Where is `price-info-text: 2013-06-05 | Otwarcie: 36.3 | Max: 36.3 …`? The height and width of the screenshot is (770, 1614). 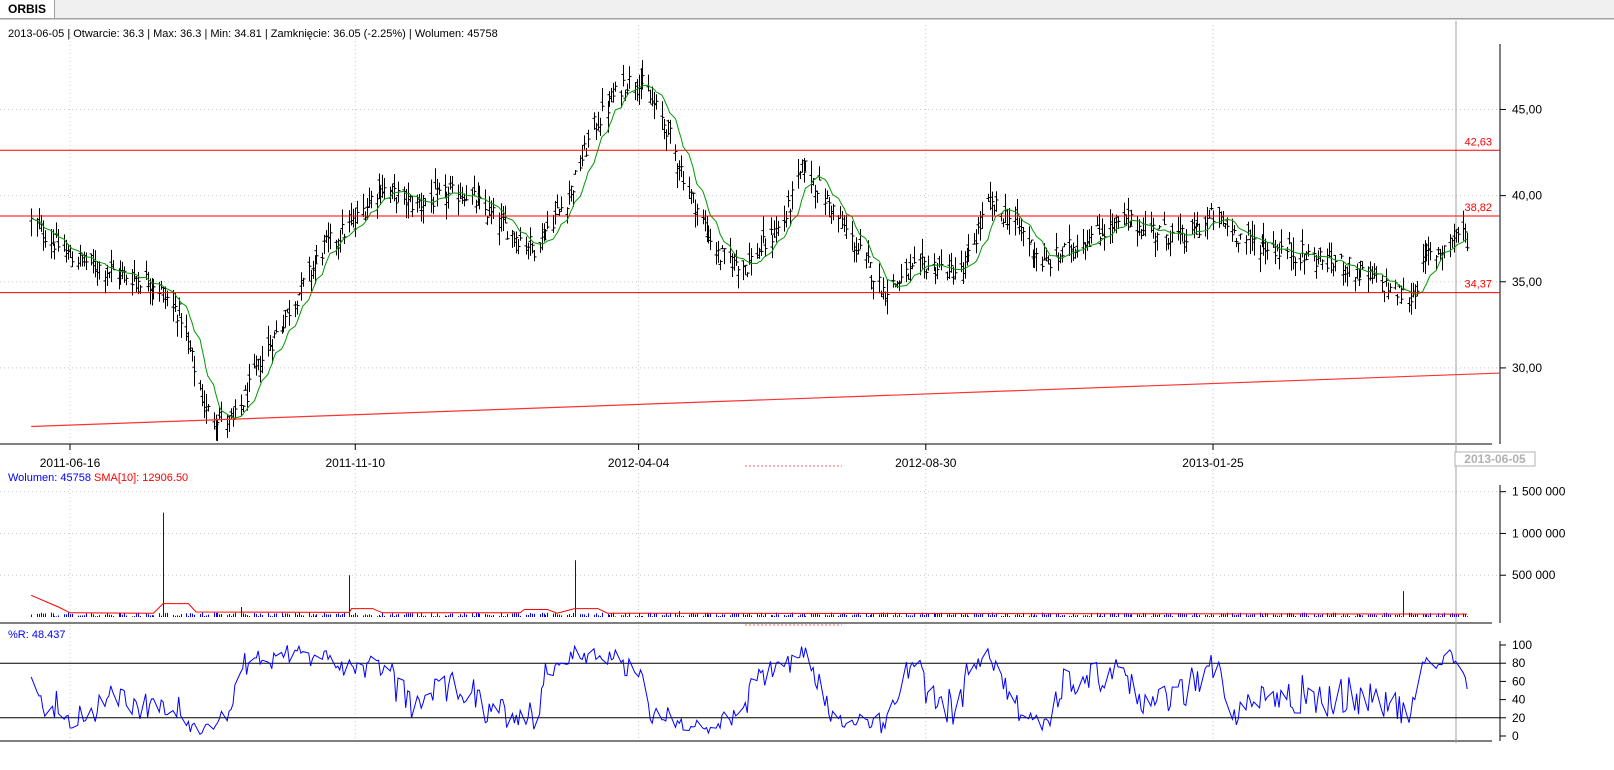 price-info-text: 2013-06-05 | Otwarcie: 36.3 | Max: 36.3 … is located at coordinates (253, 34).